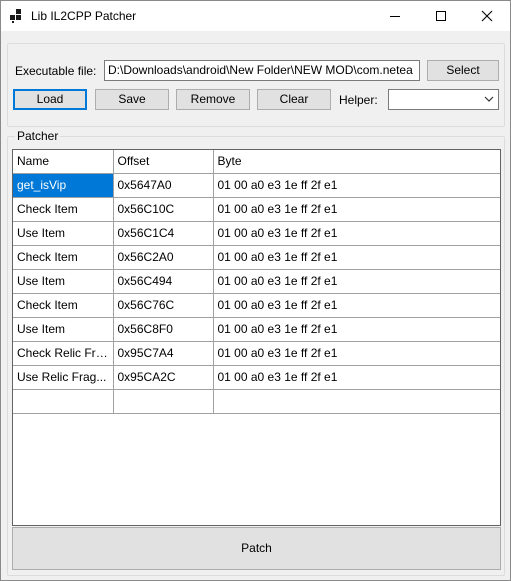 The height and width of the screenshot is (581, 511). What do you see at coordinates (163, 377) in the screenshot?
I see `cell-offset: 0x95CA2C` at bounding box center [163, 377].